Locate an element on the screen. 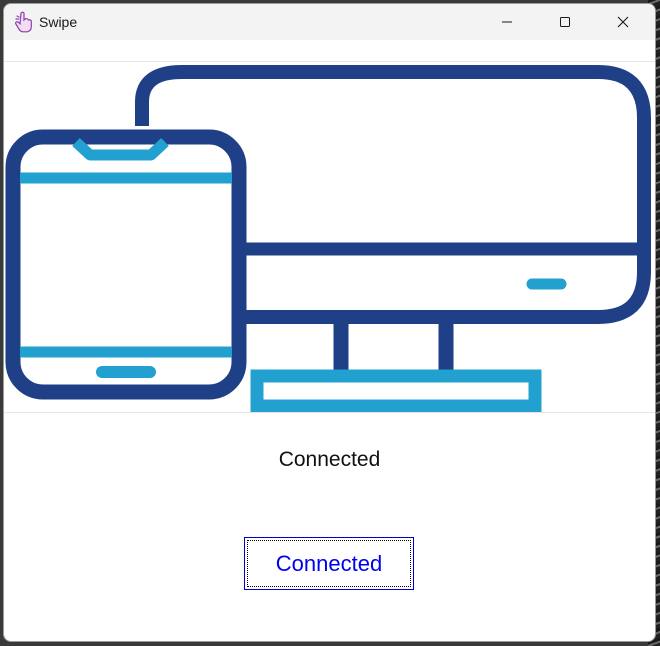  maximize-icon is located at coordinates (565, 22).